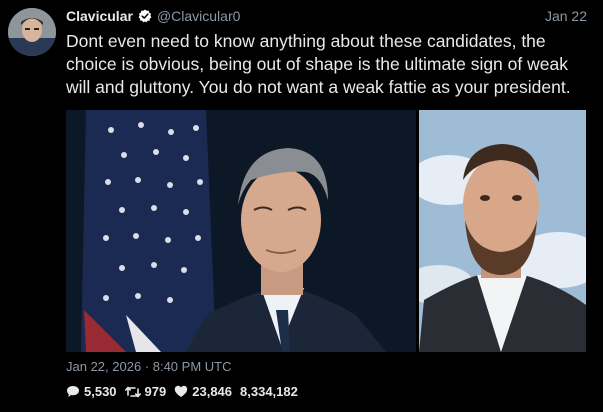  What do you see at coordinates (326, 16) in the screenshot?
I see `post-header: Clavicular @Clavicular0 Jan 22` at bounding box center [326, 16].